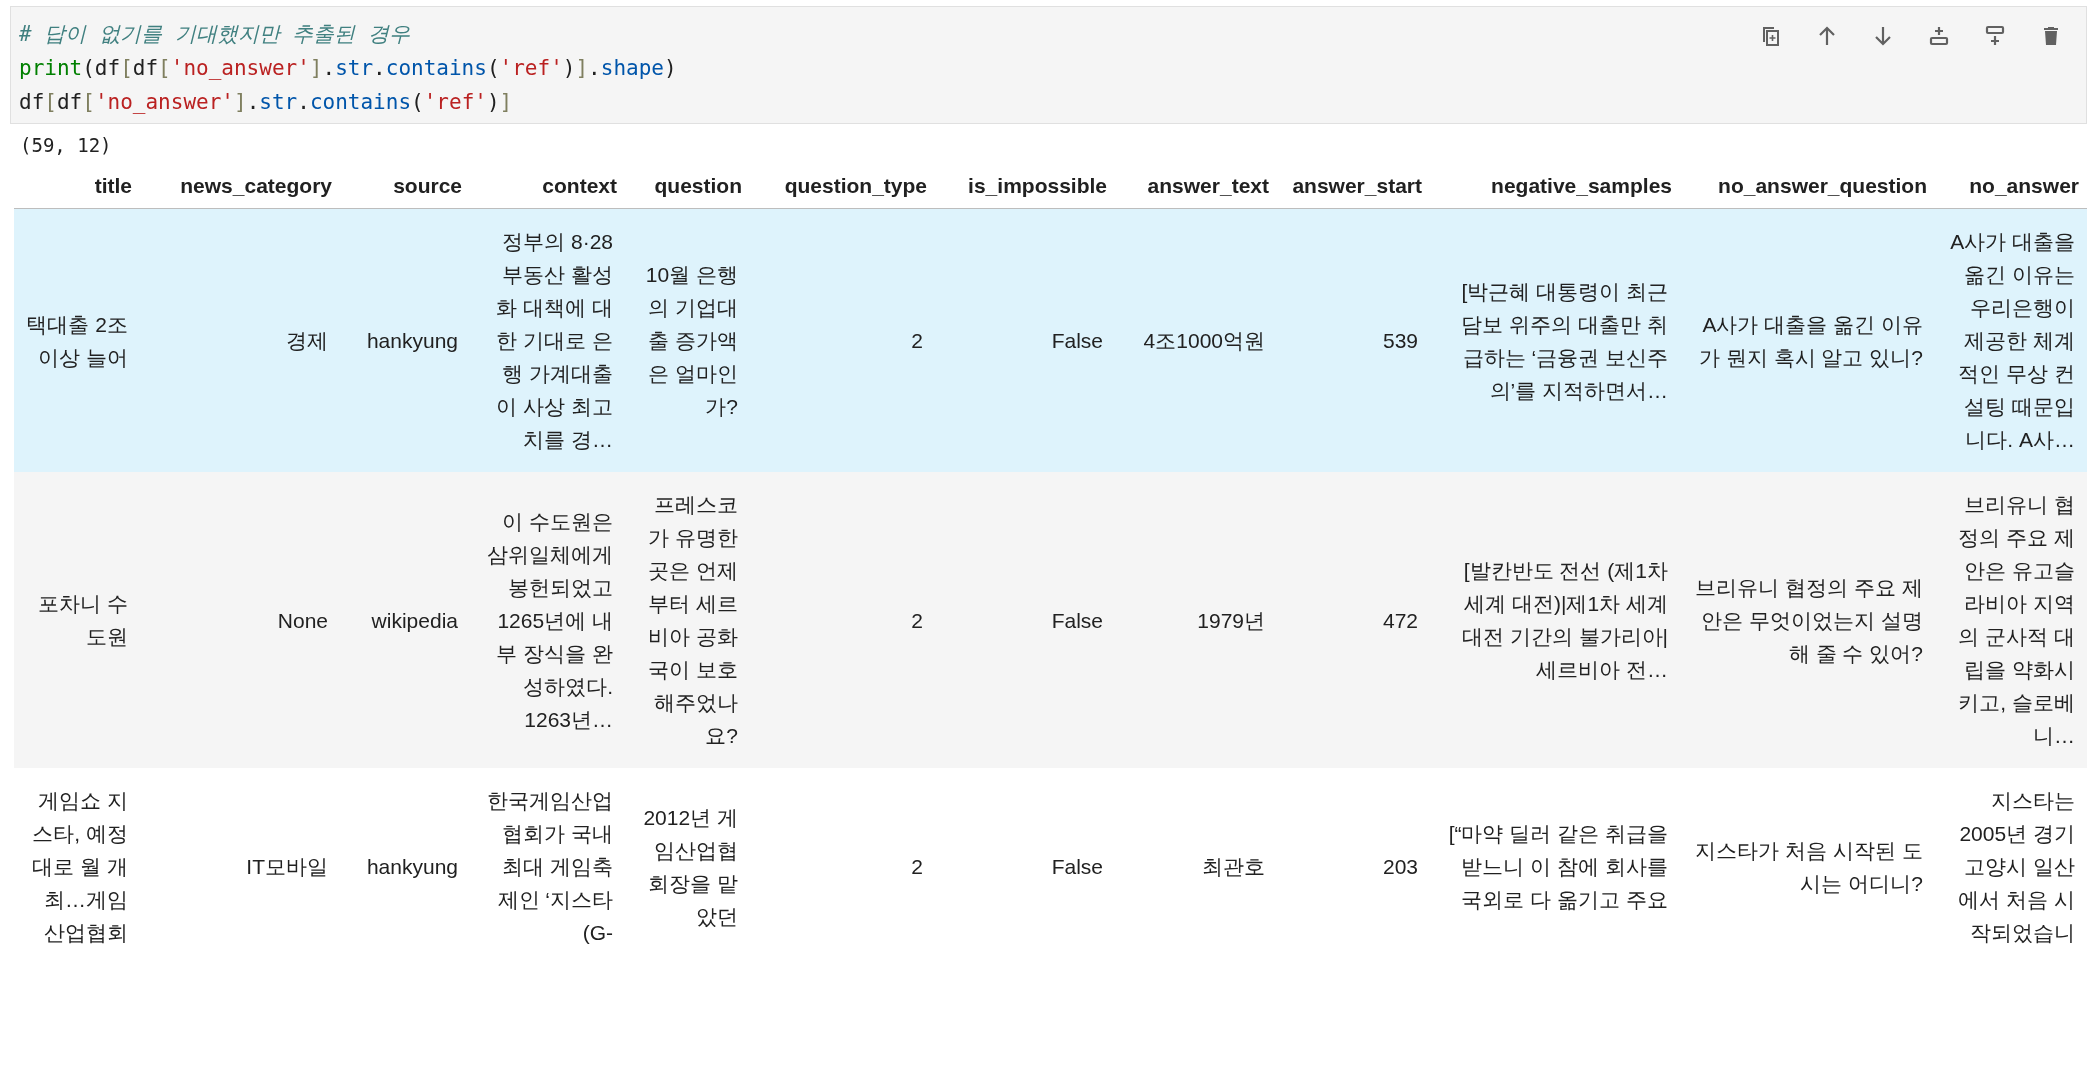 This screenshot has height=1076, width=2087. I want to click on table-cell: 539, so click(1353, 340).